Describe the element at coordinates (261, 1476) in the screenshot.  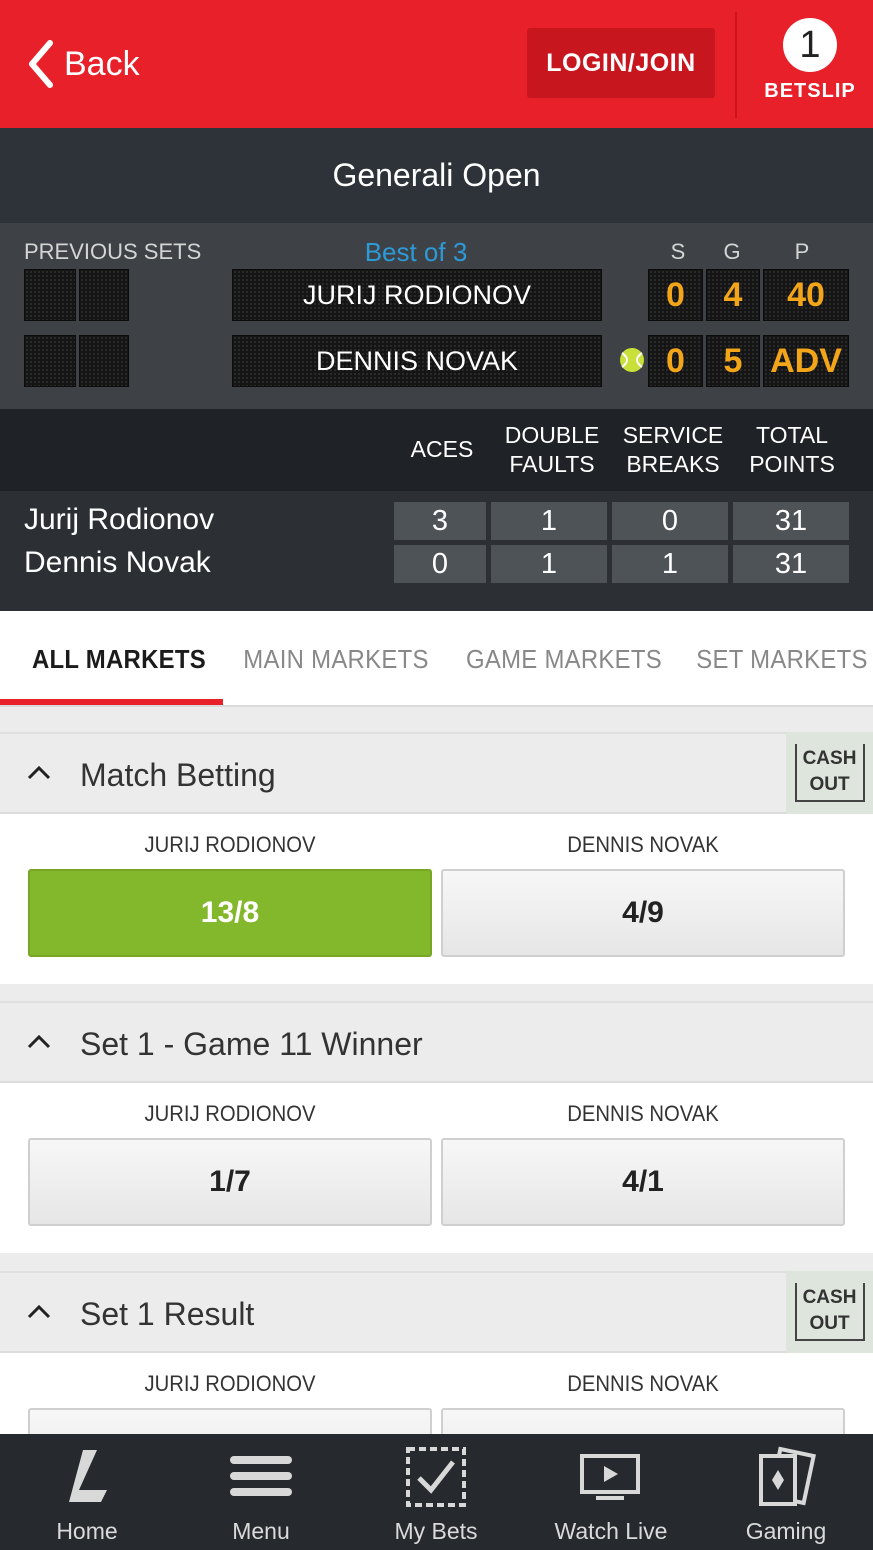
I see `hamburger-icon` at that location.